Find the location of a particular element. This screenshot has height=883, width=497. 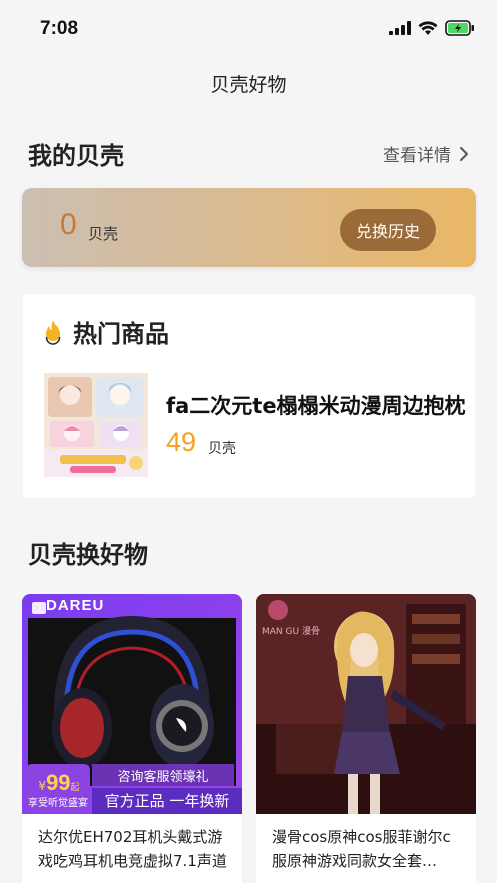

exchange-history-button: 兑换历史 is located at coordinates (388, 230).